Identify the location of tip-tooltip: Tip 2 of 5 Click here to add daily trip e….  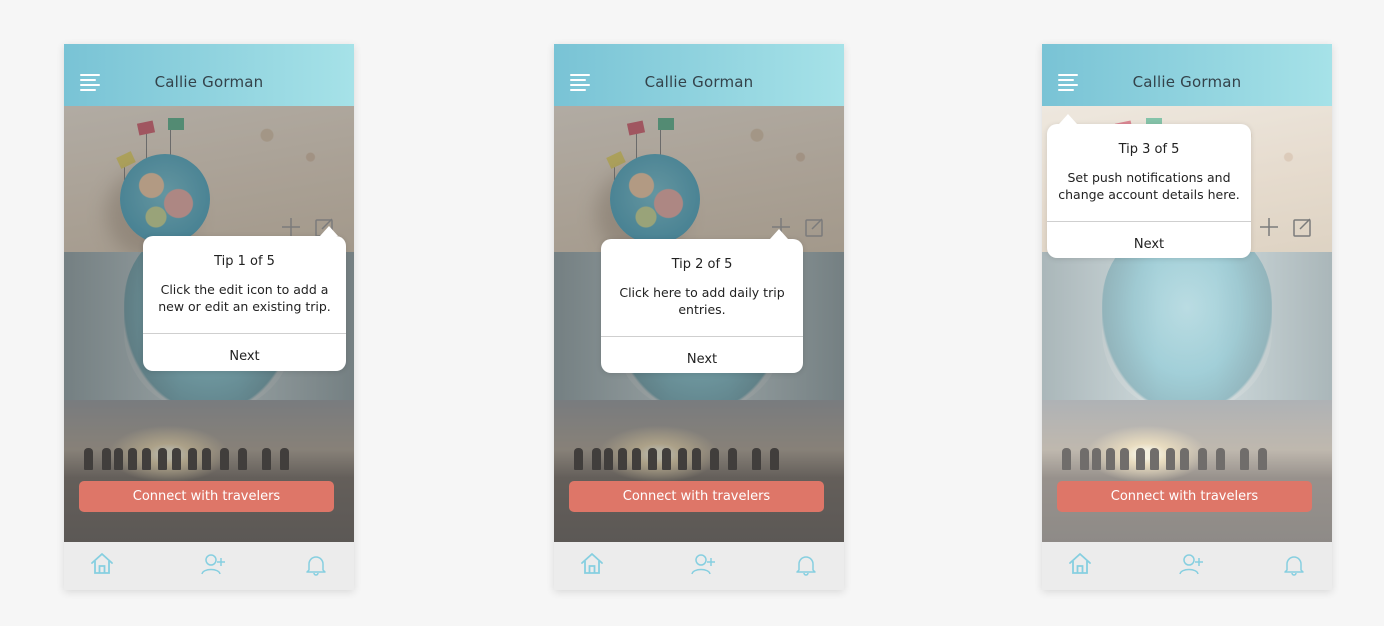
(702, 301).